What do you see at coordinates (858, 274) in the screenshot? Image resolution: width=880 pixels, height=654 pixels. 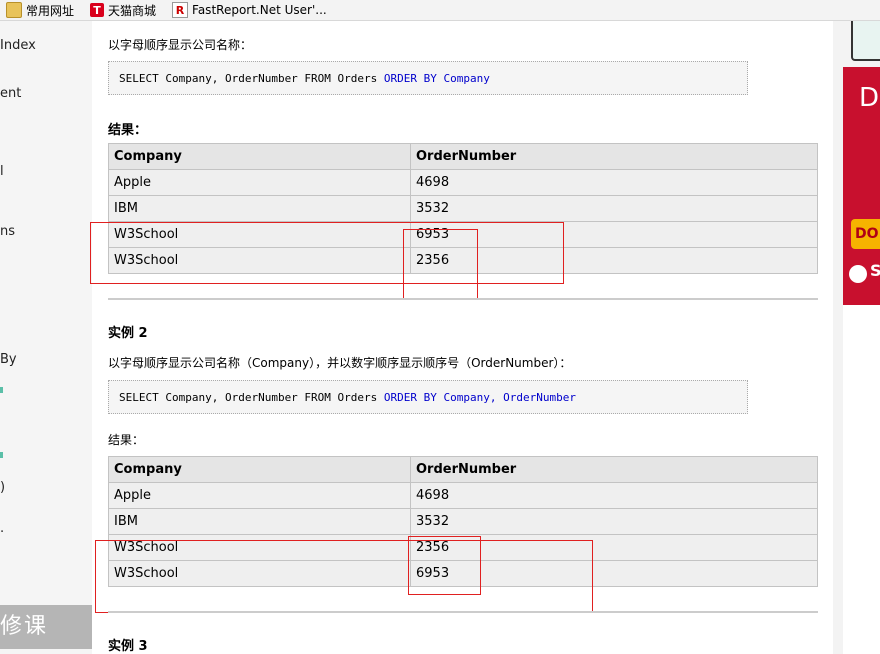 I see `ad-logo-icon` at bounding box center [858, 274].